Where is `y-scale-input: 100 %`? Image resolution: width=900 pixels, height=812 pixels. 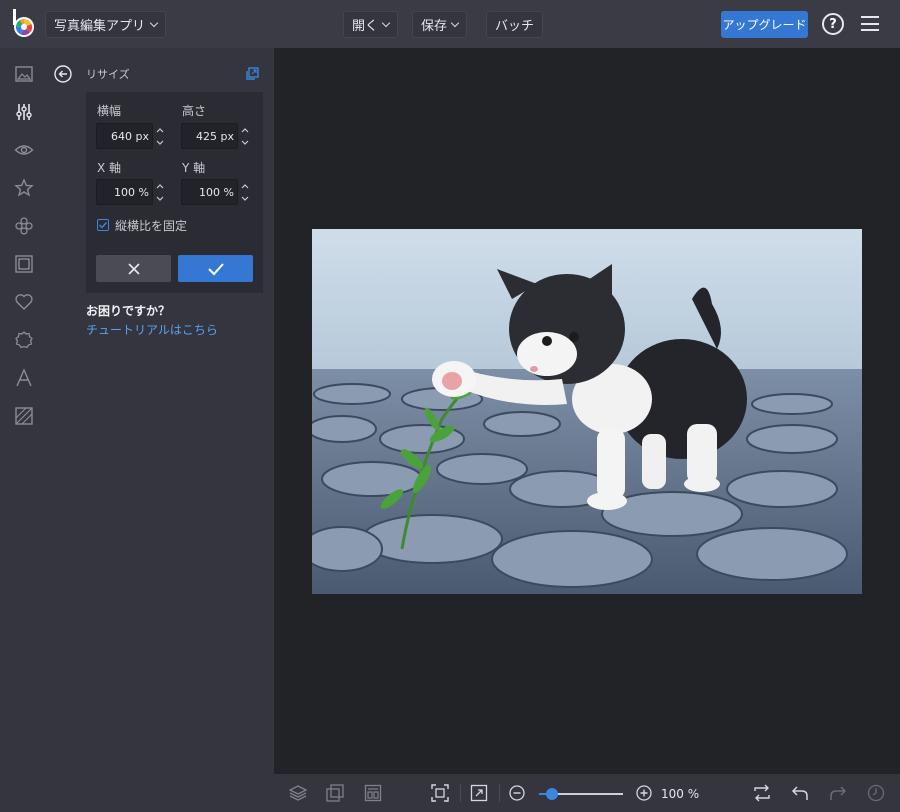
y-scale-input: 100 % is located at coordinates (209, 192).